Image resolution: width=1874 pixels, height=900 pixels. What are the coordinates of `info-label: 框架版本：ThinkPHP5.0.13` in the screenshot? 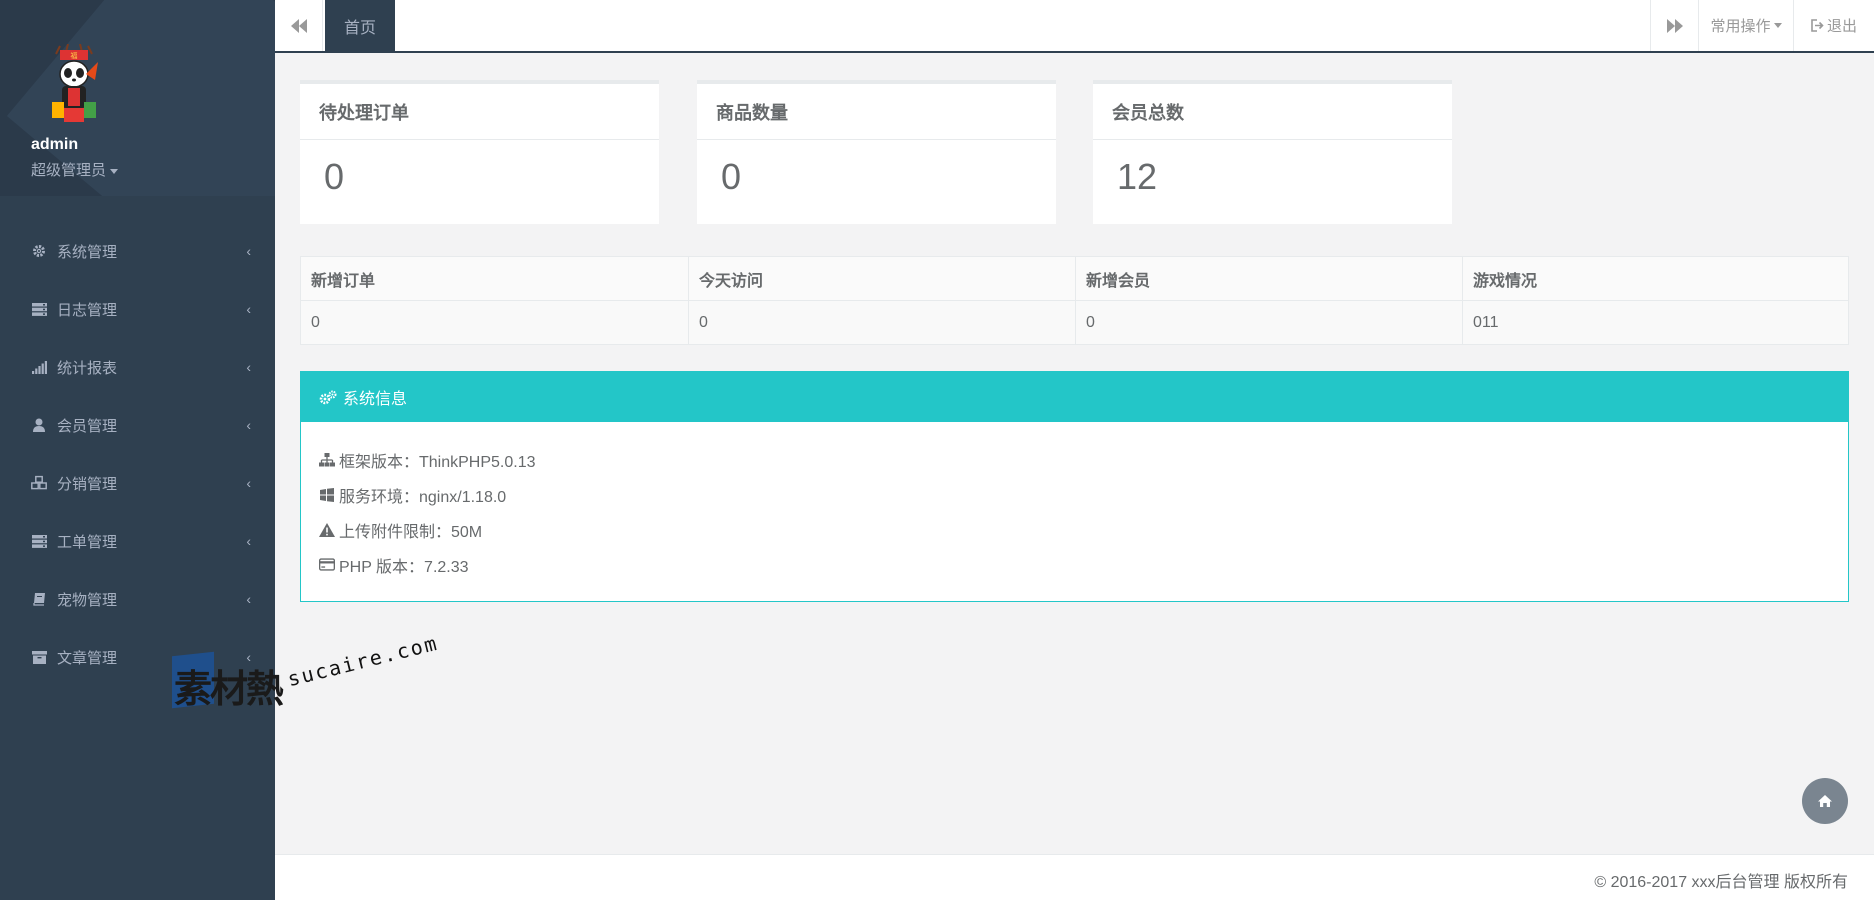 It's located at (437, 462).